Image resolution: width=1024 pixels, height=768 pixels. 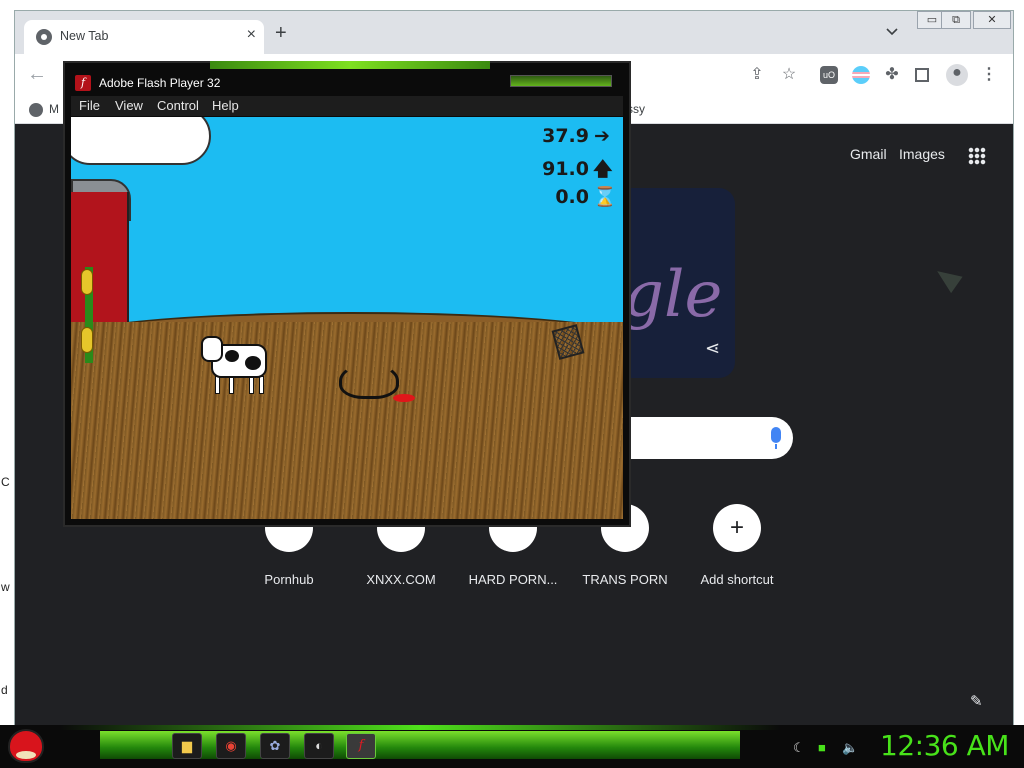 What do you see at coordinates (129, 105) in the screenshot?
I see `menu-view: View` at bounding box center [129, 105].